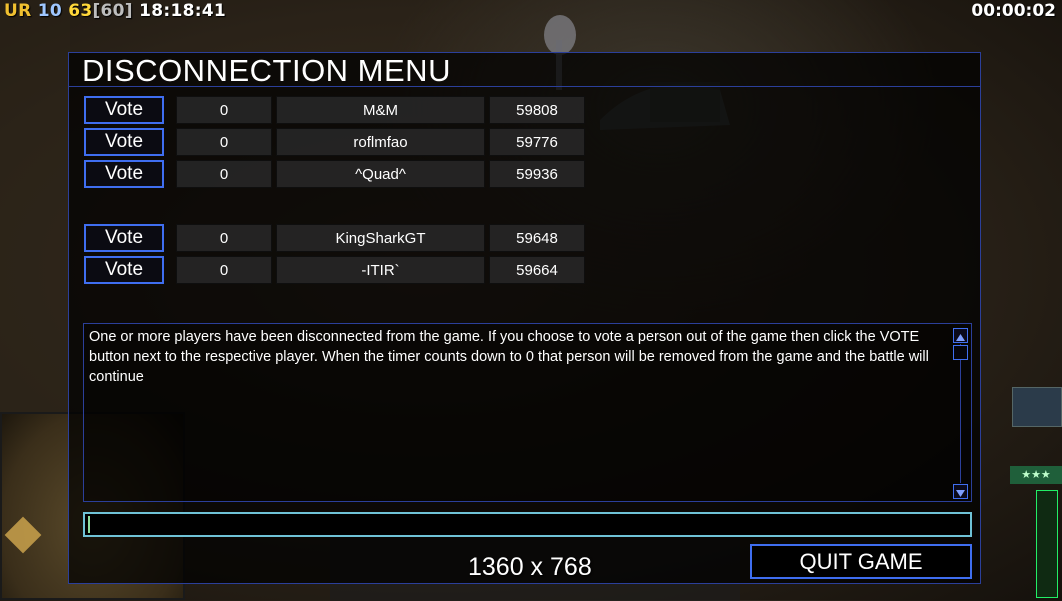 Image resolution: width=1062 pixels, height=601 pixels. Describe the element at coordinates (49, 11) in the screenshot. I see `hud-value: 10` at that location.